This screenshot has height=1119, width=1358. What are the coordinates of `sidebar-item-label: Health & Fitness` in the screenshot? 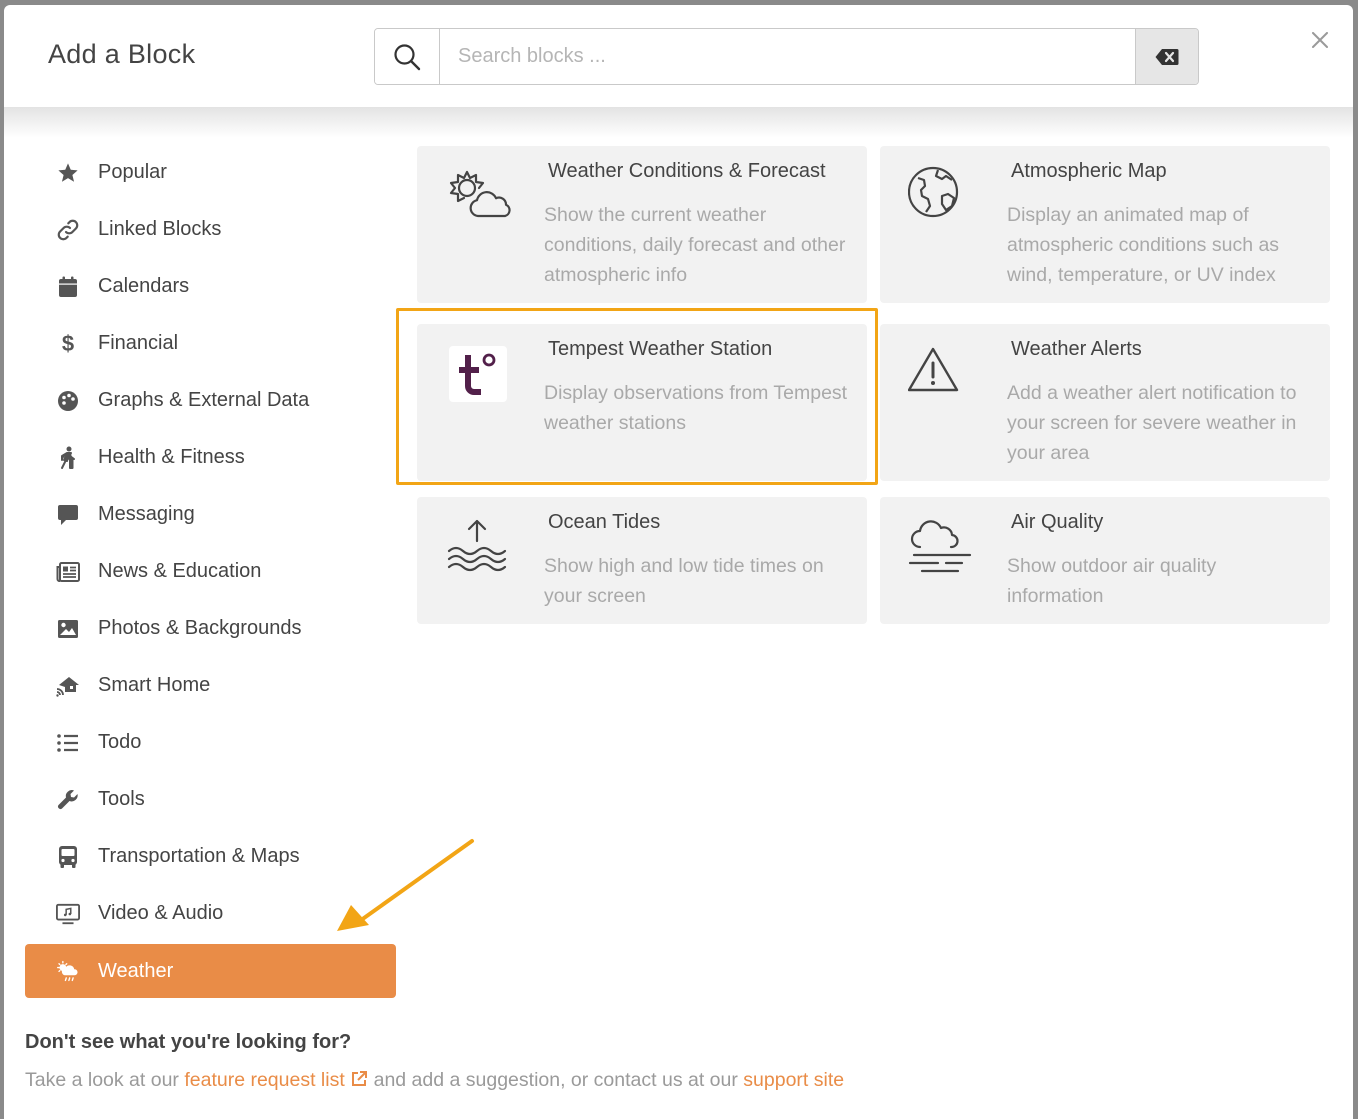 It's located at (171, 457).